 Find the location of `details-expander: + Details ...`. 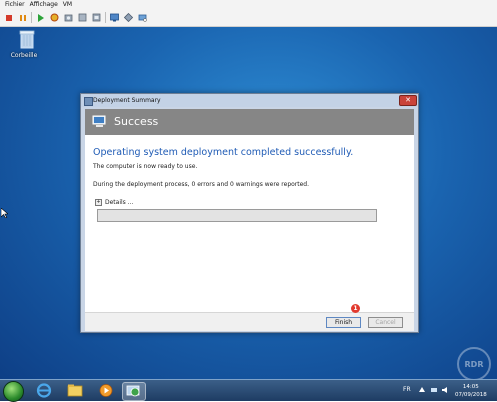

details-expander: + Details ... is located at coordinates (114, 202).